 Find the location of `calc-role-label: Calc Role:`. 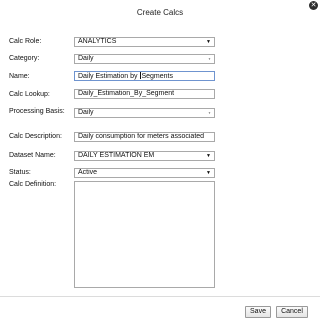

calc-role-label: Calc Role: is located at coordinates (25, 41).